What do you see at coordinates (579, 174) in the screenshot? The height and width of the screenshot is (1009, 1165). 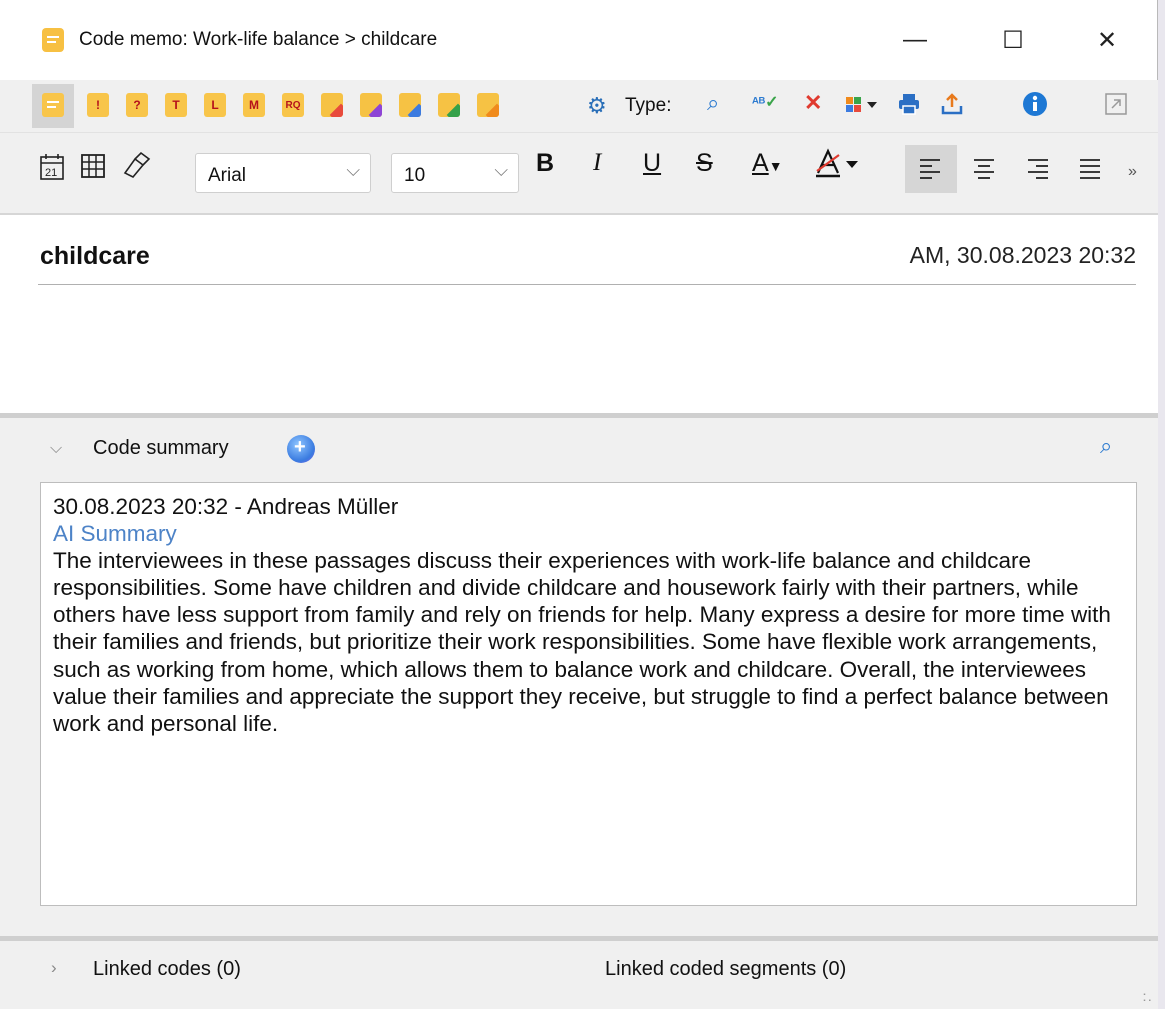 I see `format-toolbar: 21 Arial ⌵ 10 ⌵ B I U S A▼ »` at bounding box center [579, 174].